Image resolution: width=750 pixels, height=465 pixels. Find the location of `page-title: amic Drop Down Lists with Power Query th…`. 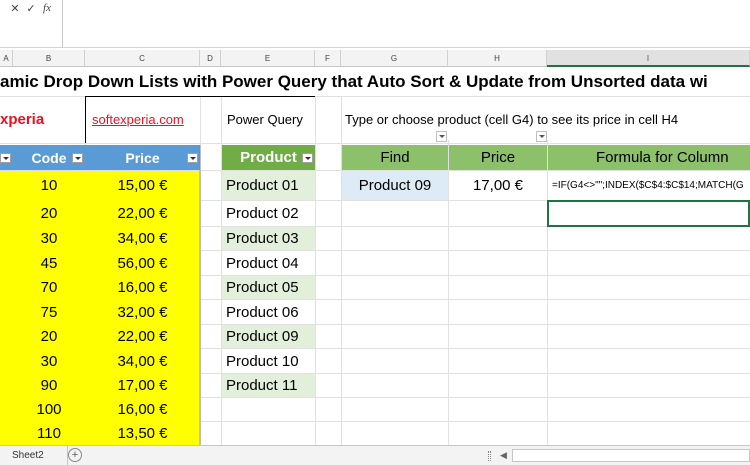

page-title: amic Drop Down Lists with Power Query th… is located at coordinates (354, 81).